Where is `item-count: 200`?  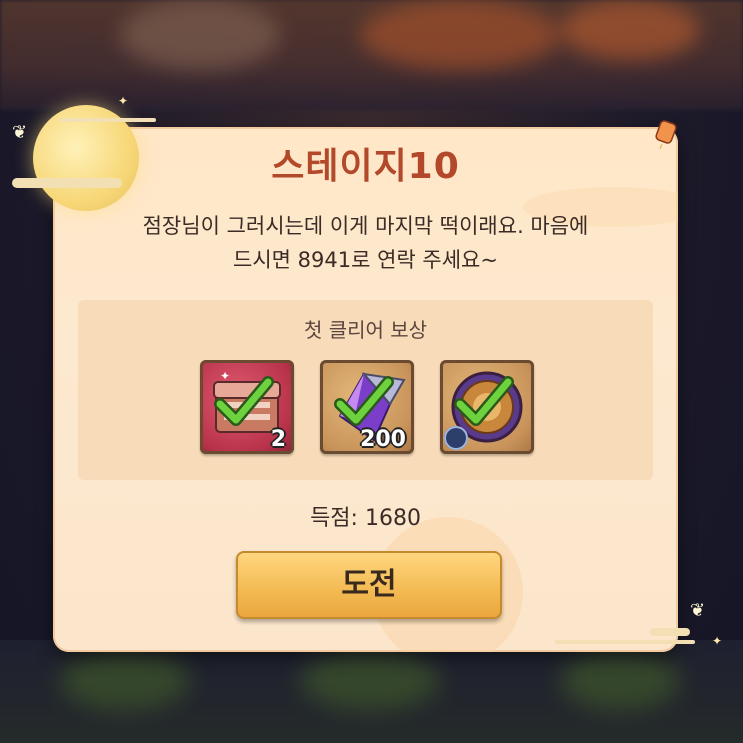
item-count: 200 is located at coordinates (383, 439).